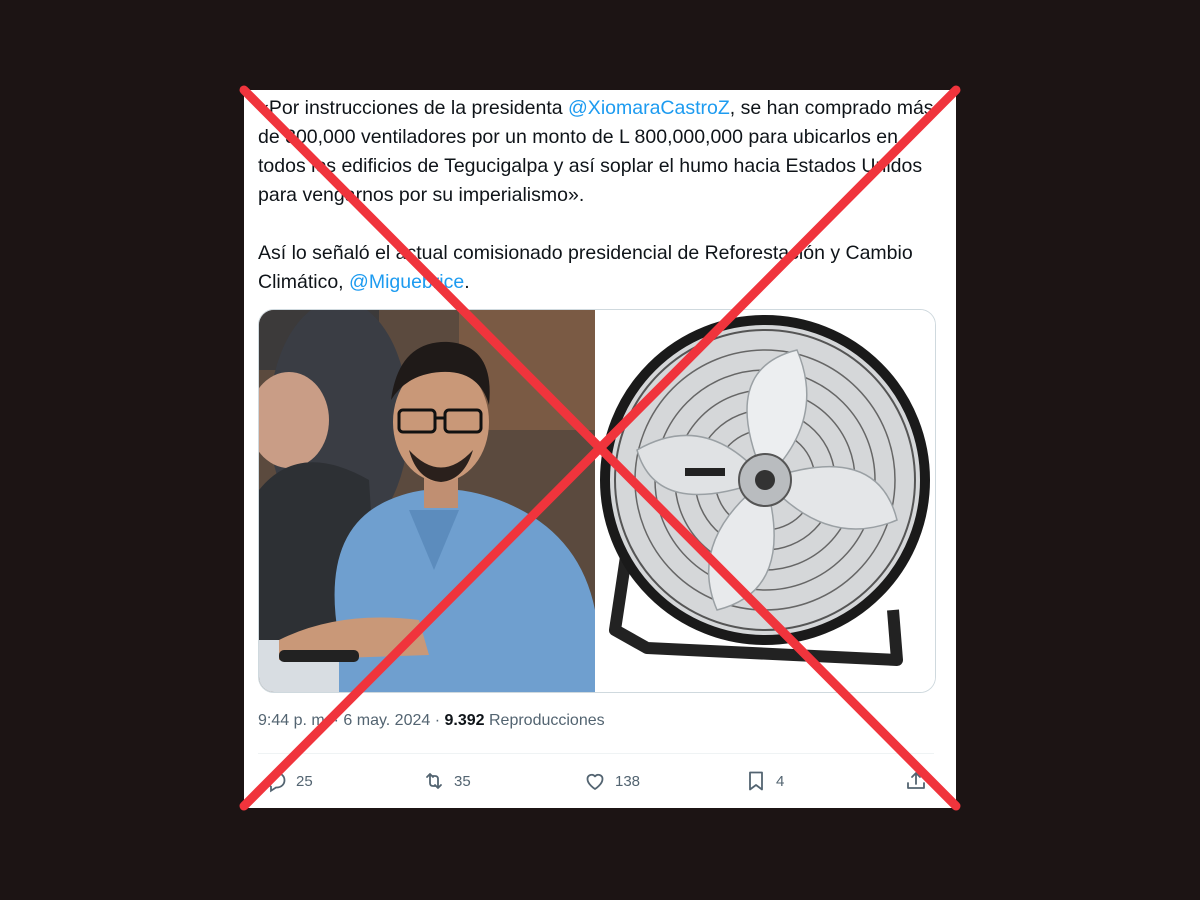  Describe the element at coordinates (547, 720) in the screenshot. I see `views-label: Reproducciones` at that location.